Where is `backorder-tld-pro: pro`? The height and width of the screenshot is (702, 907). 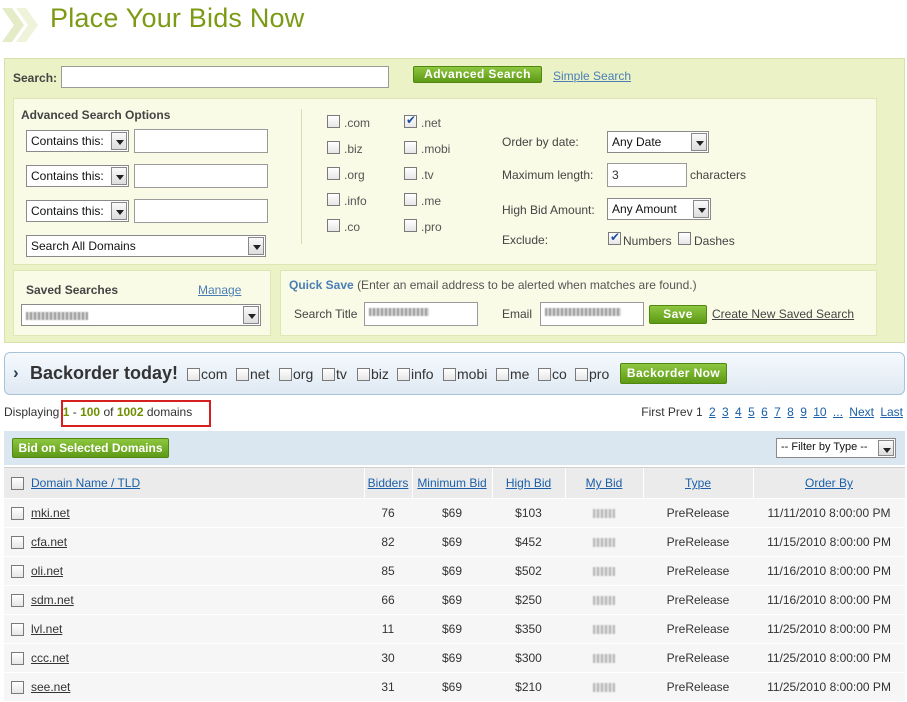 backorder-tld-pro: pro is located at coordinates (592, 374).